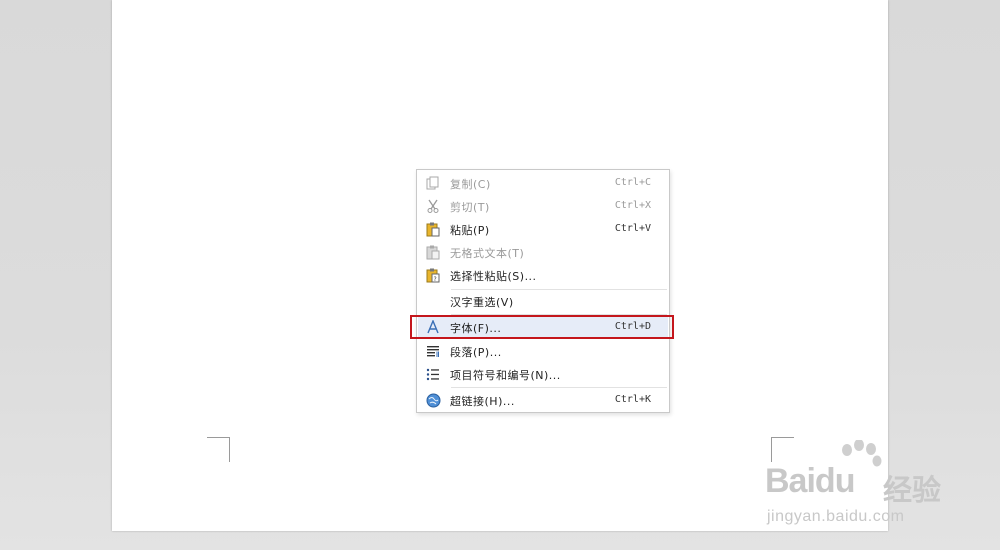  I want to click on menu-item-hyperlink: 超链接(H)... Ctrl+K, so click(543, 400).